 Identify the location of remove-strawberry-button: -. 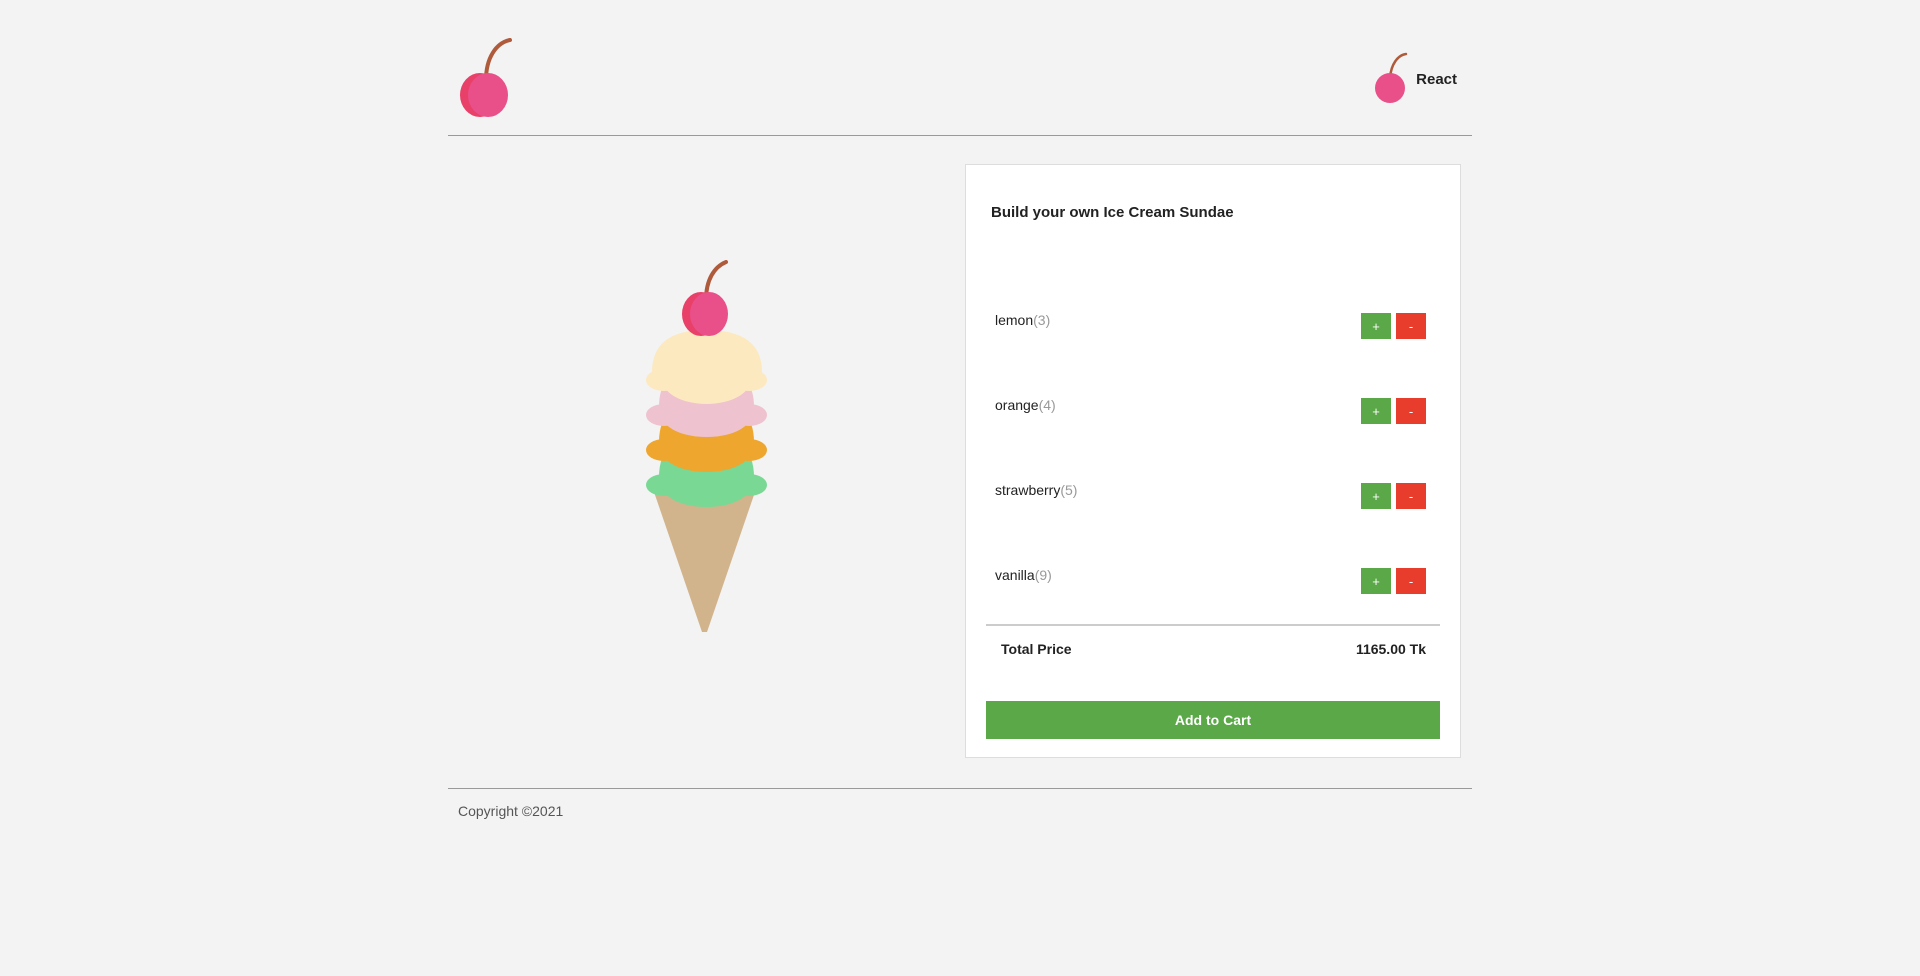
(1411, 496).